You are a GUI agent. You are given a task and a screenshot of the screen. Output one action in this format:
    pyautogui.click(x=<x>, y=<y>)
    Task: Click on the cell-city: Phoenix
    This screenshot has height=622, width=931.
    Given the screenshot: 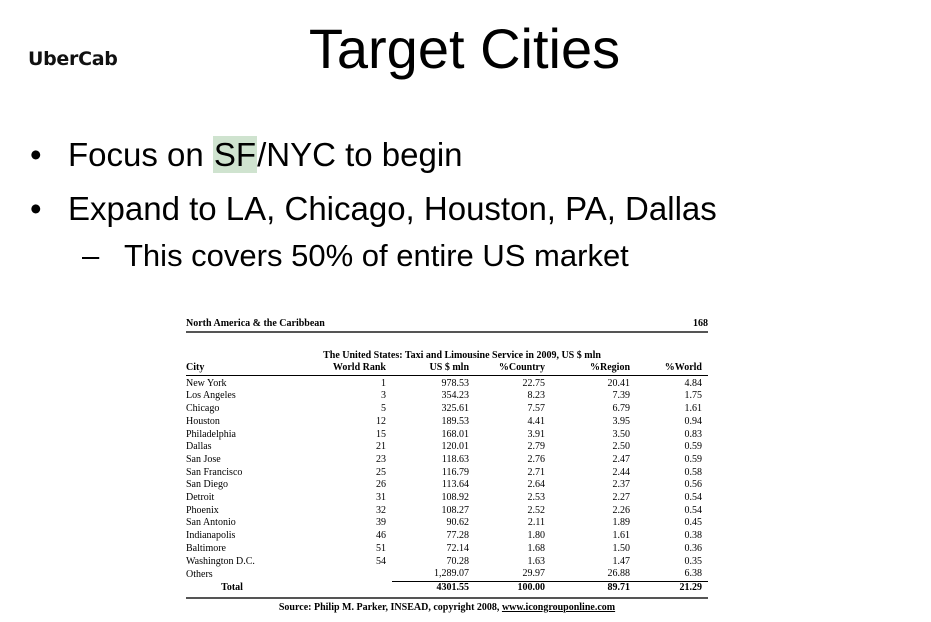 What is the action you would take?
    pyautogui.click(x=202, y=510)
    